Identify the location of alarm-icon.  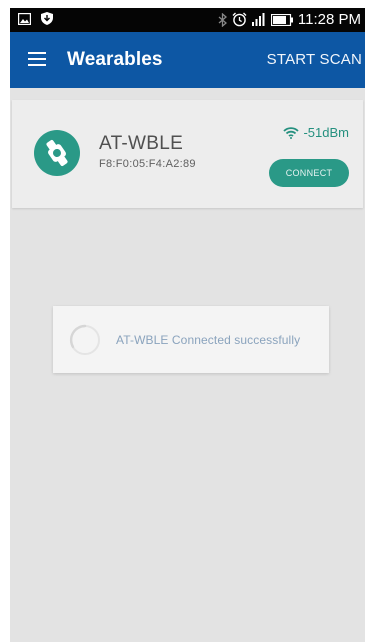
(239, 19).